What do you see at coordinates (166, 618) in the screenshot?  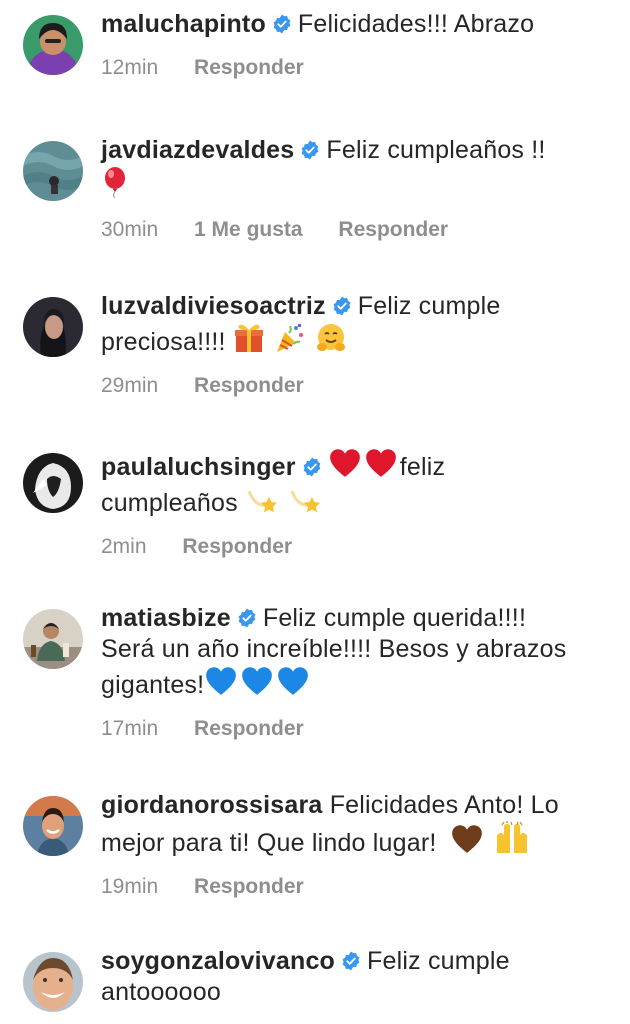 I see `username: matiasbize` at bounding box center [166, 618].